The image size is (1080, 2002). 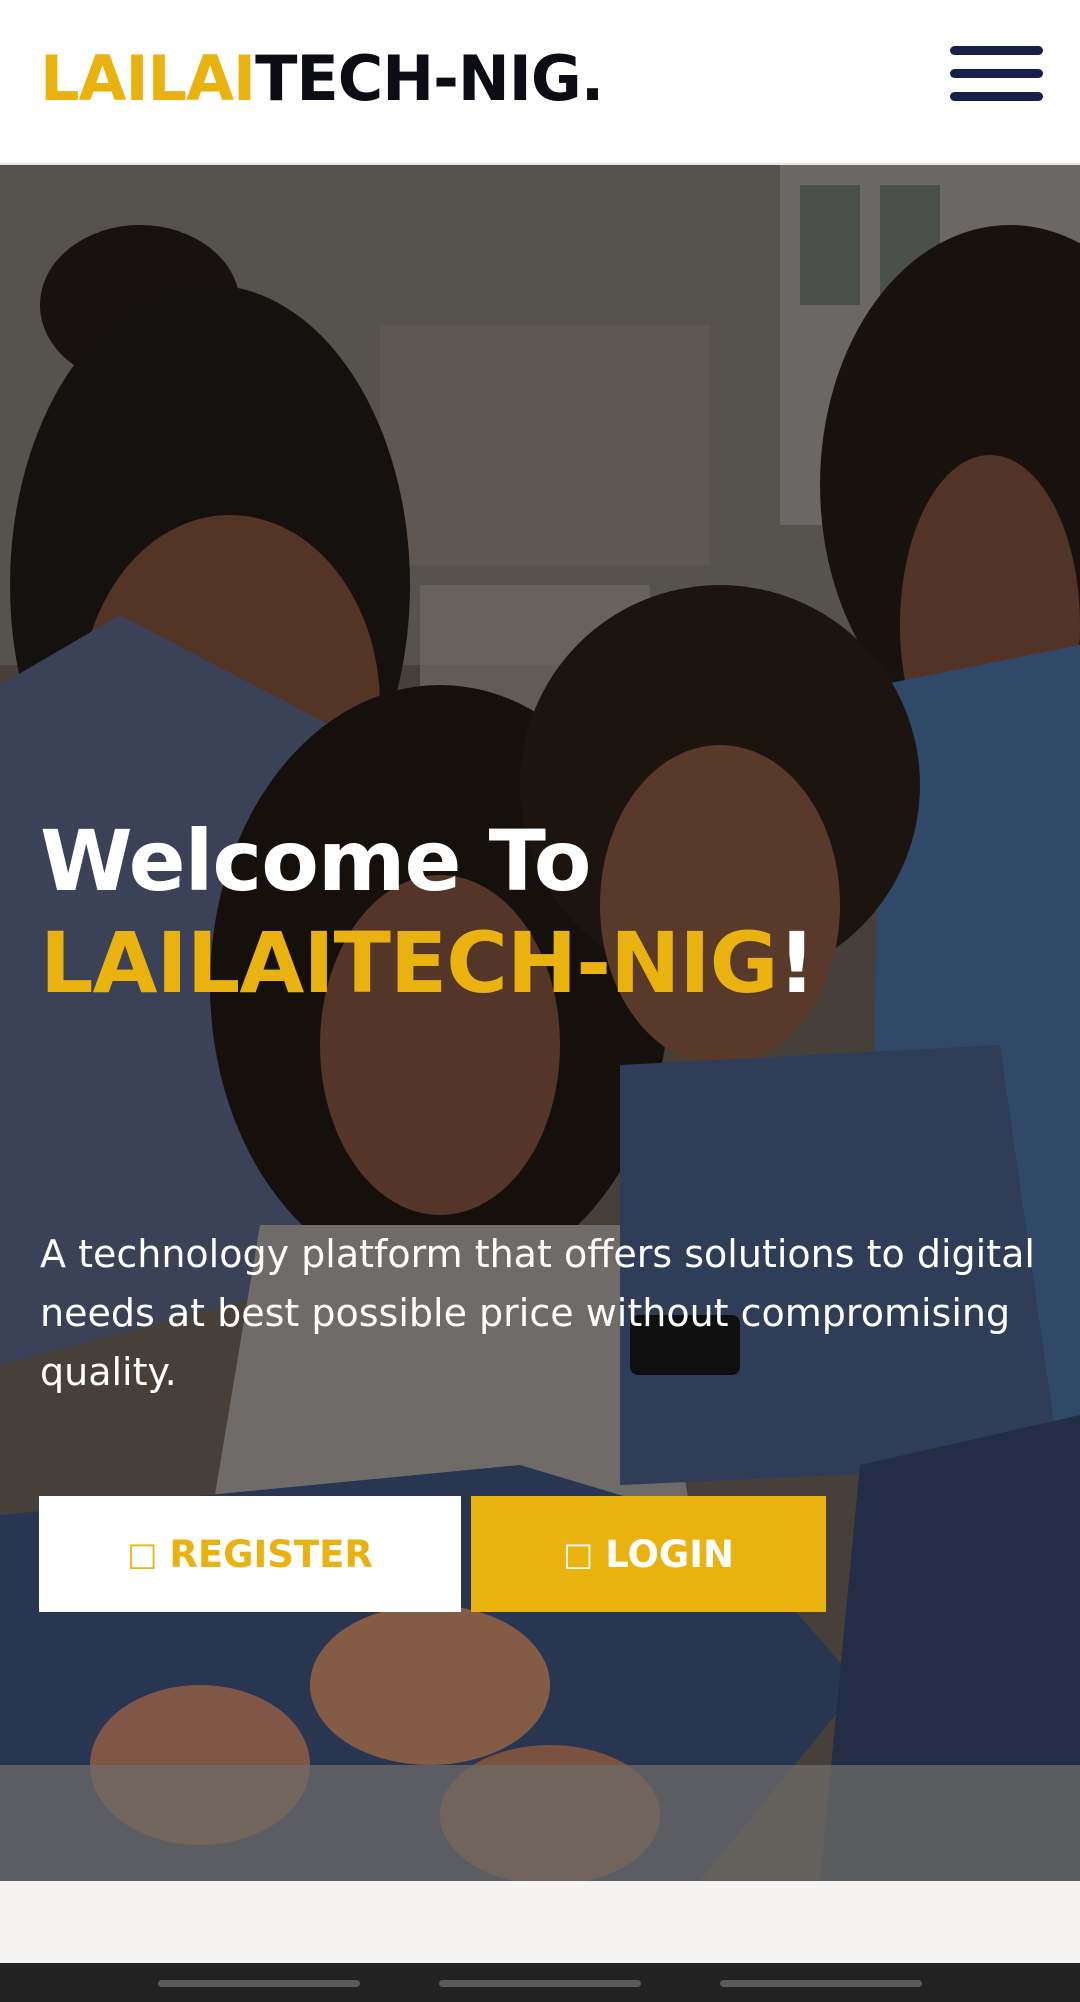 What do you see at coordinates (409, 963) in the screenshot?
I see `hero-title-brand: LAILAITECH-NIG` at bounding box center [409, 963].